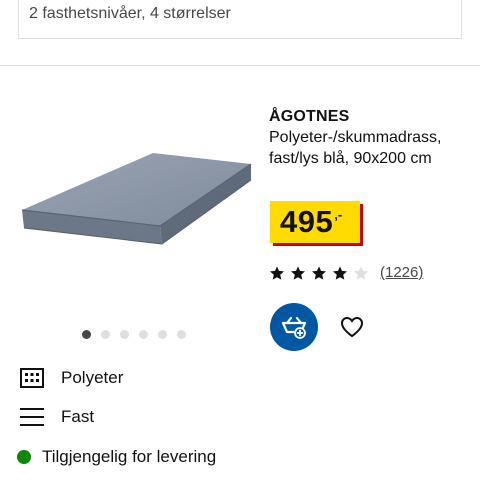 The height and width of the screenshot is (480, 480). I want to click on availability-label: Tilgjengelig for levering, so click(129, 456).